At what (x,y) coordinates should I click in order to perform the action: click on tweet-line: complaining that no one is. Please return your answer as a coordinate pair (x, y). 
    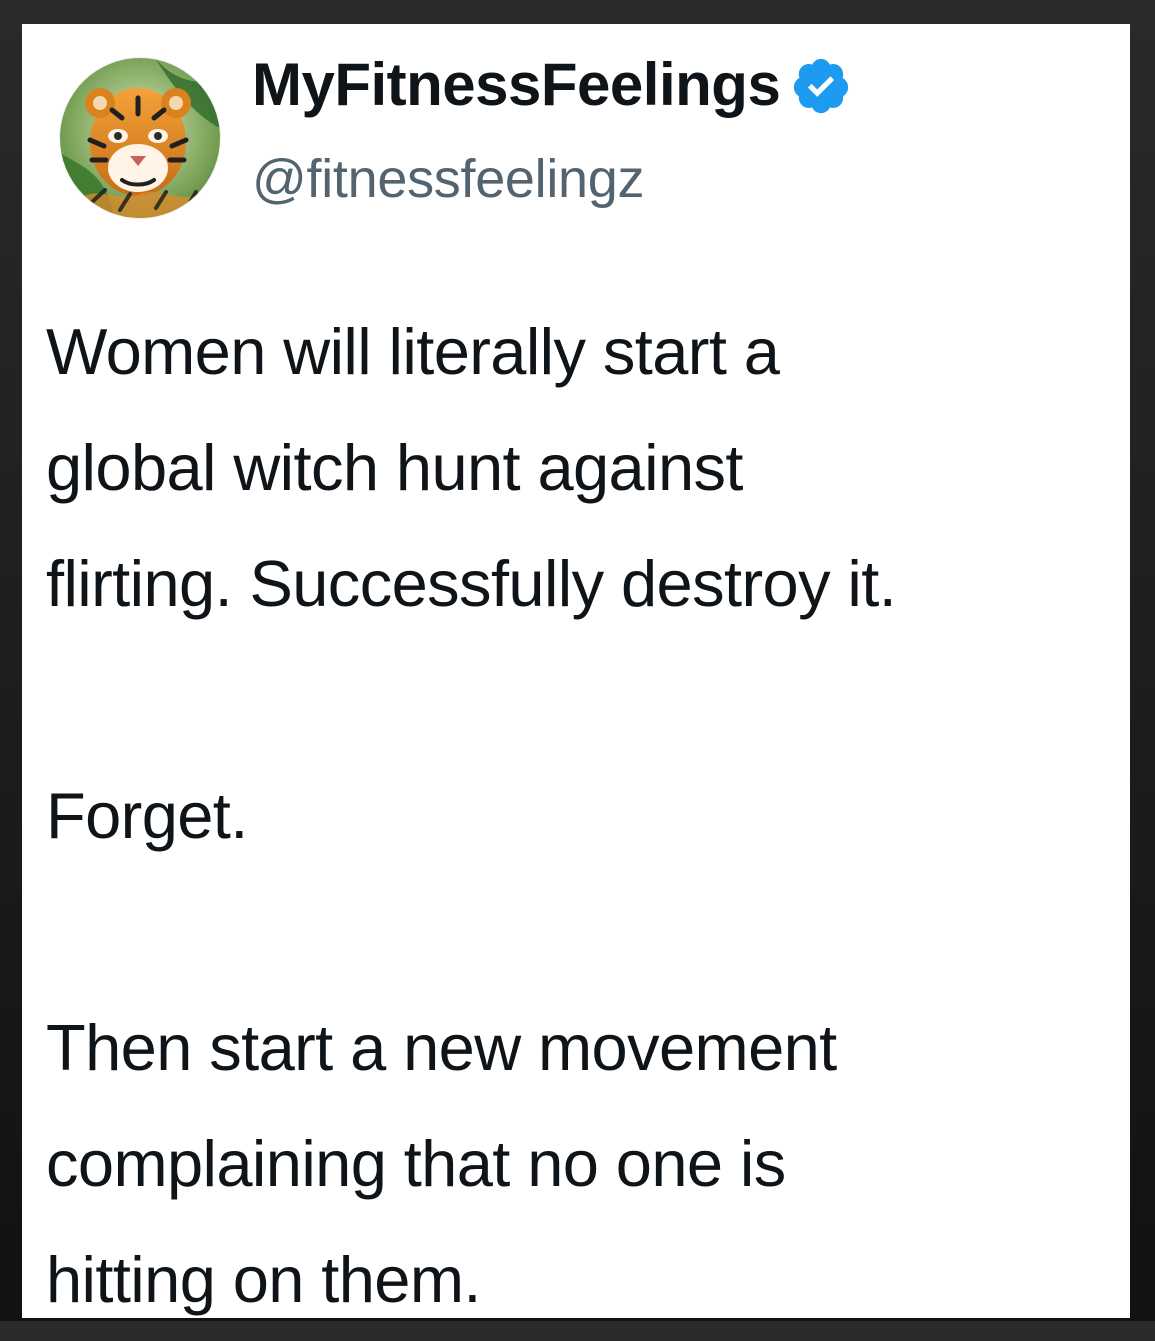
    Looking at the image, I should click on (416, 1163).